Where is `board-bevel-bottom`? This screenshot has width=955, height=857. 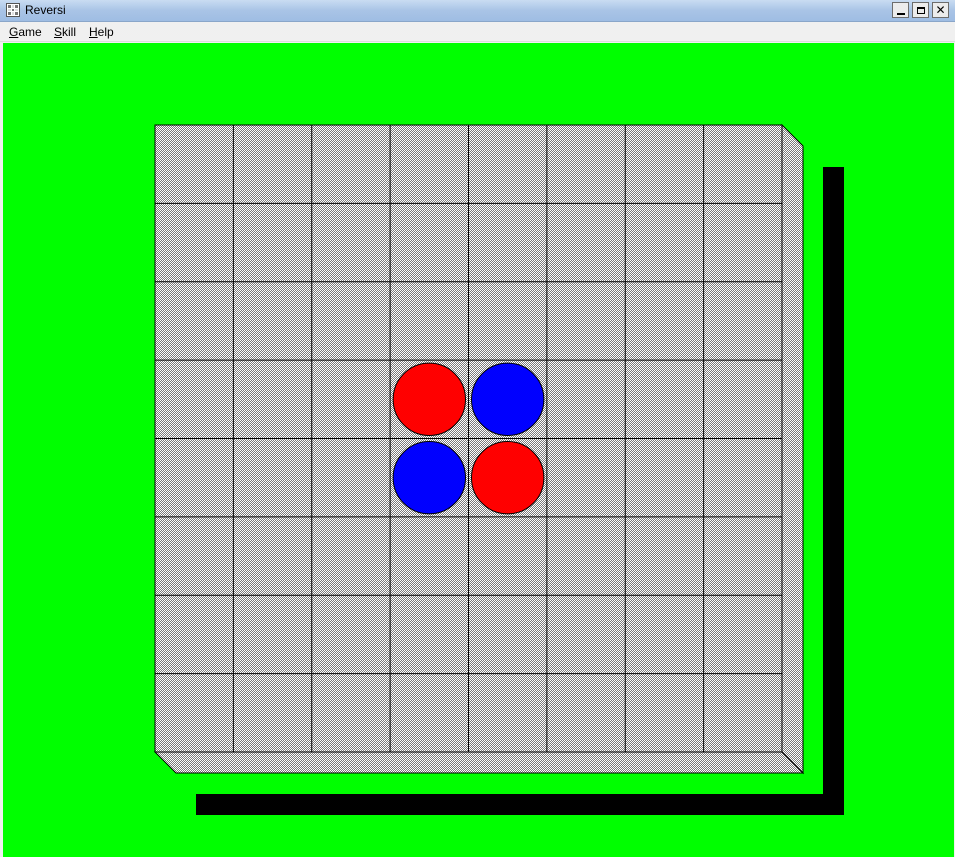
board-bevel-bottom is located at coordinates (479, 762).